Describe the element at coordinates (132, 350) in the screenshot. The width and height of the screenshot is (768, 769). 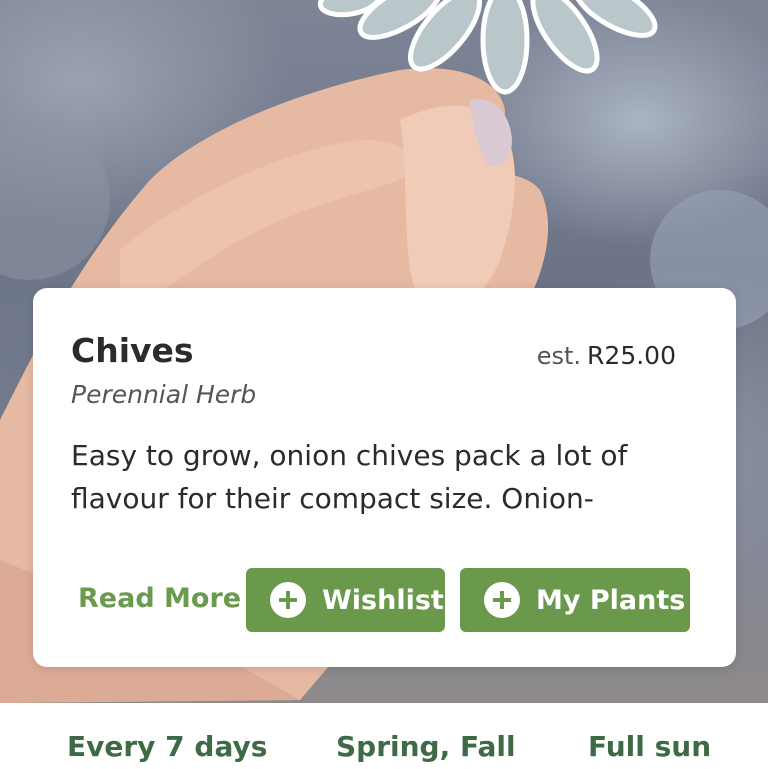
I see `plant-name: Chives` at that location.